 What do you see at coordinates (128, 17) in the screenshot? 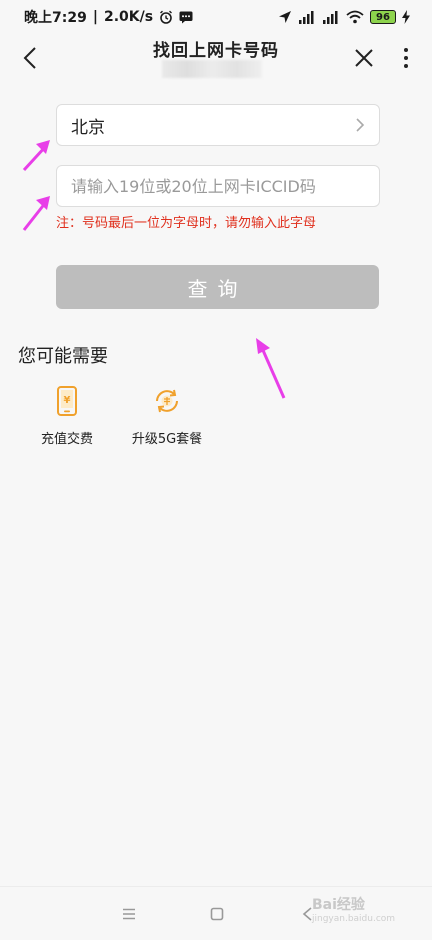
I see `status-network-speed: 2.0K/s` at bounding box center [128, 17].